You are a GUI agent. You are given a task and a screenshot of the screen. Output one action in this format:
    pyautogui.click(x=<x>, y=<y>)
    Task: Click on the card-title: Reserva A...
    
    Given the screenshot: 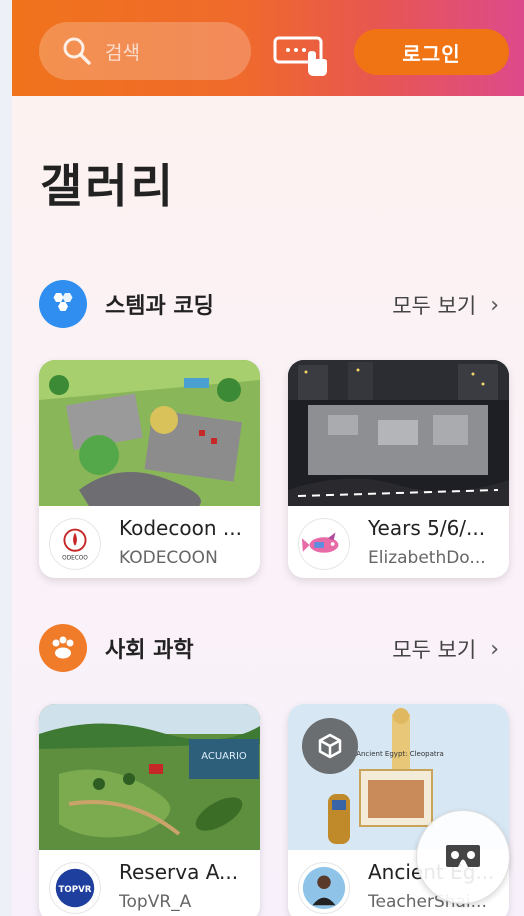 What is the action you would take?
    pyautogui.click(x=179, y=872)
    